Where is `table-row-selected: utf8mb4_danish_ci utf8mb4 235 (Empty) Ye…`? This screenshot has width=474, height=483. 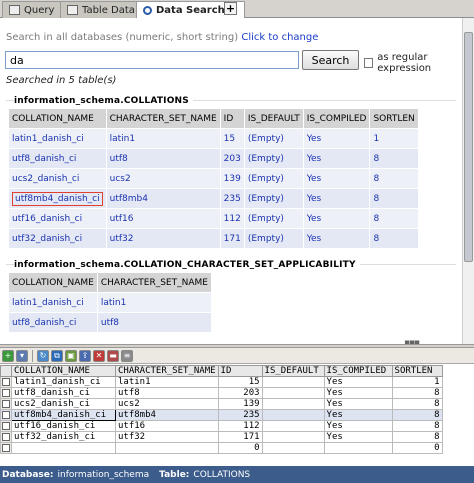 table-row-selected: utf8mb4_danish_ci utf8mb4 235 (Empty) Ye… is located at coordinates (213, 198).